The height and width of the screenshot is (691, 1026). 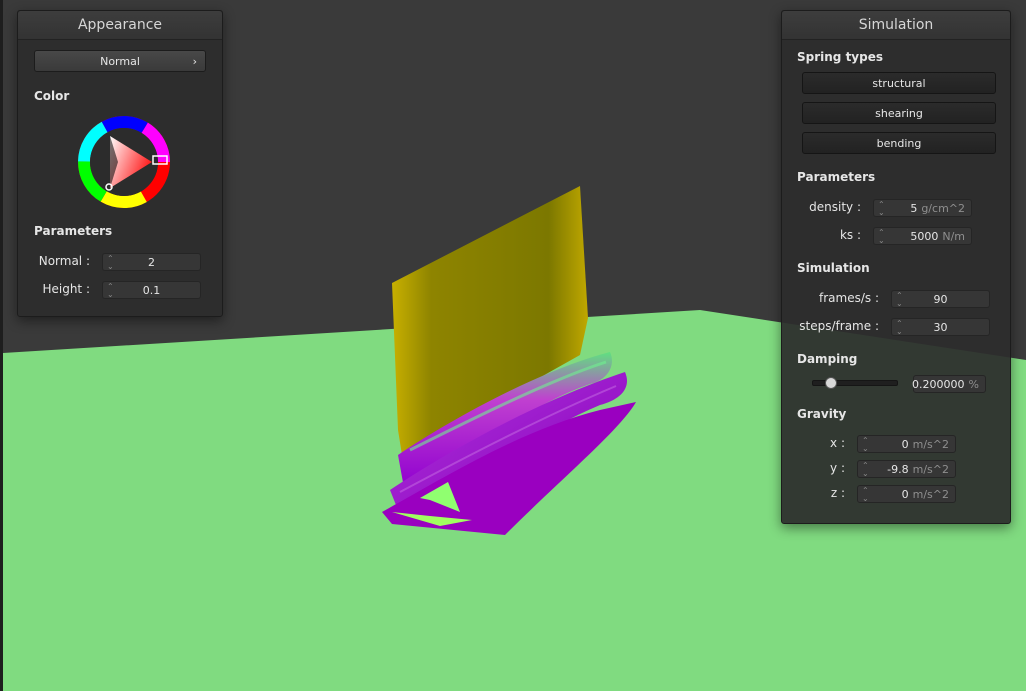 I want to click on damping-slider-handle, so click(x=830, y=383).